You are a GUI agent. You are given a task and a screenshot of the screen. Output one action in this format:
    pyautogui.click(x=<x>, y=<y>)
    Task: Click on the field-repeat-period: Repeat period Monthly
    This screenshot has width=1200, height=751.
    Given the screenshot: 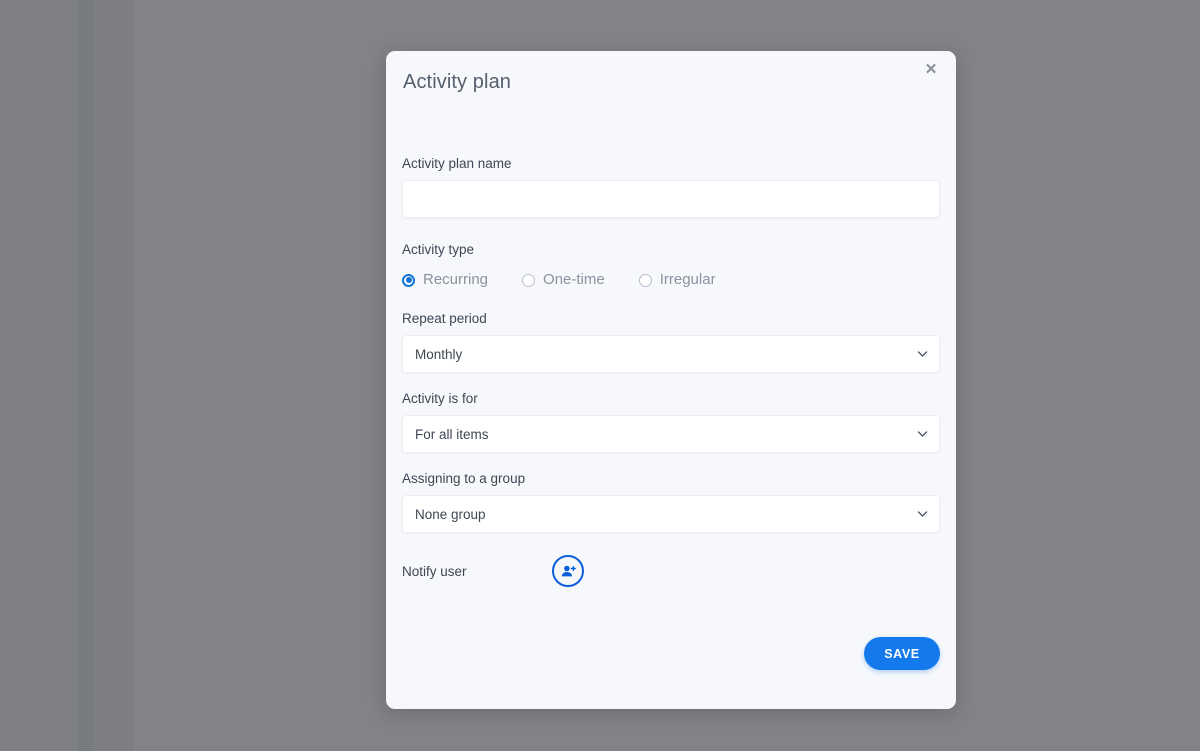 What is the action you would take?
    pyautogui.click(x=671, y=341)
    